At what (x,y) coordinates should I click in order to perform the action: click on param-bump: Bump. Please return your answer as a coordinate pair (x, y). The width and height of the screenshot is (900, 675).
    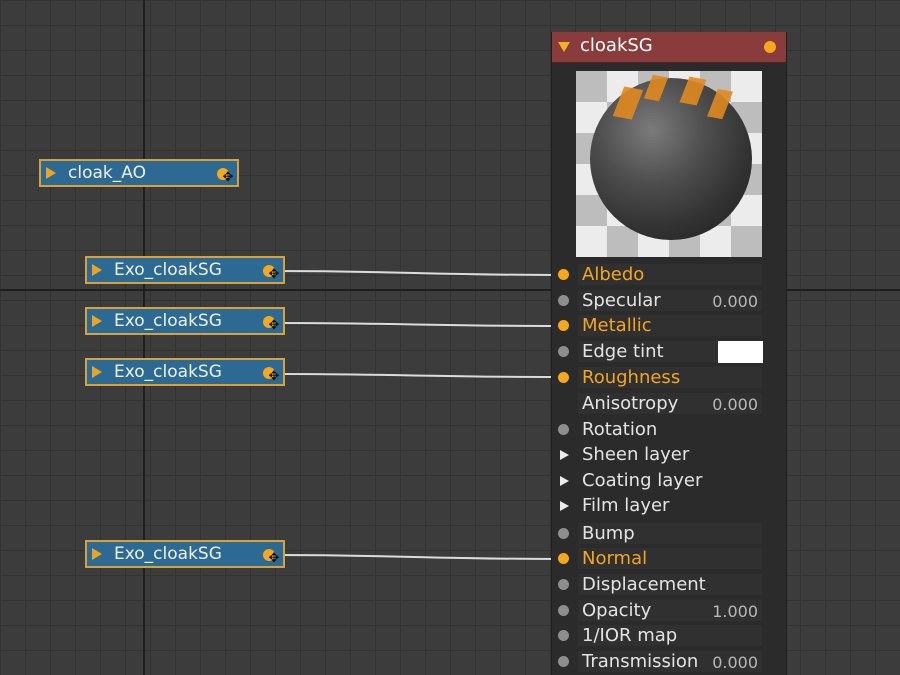
    Looking at the image, I should click on (669, 533).